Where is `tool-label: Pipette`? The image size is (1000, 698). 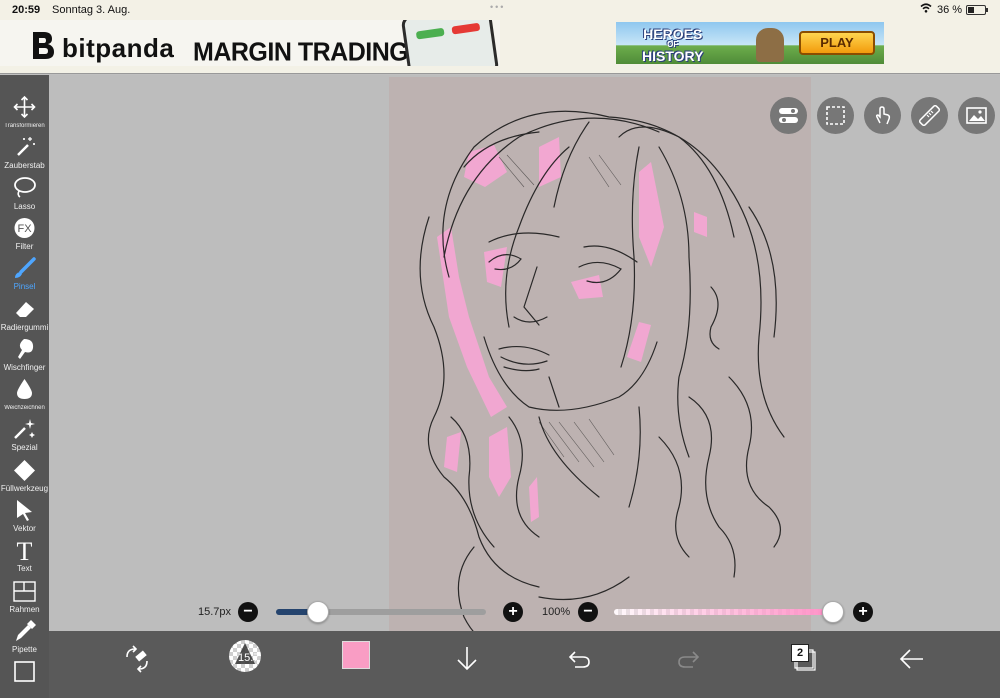
tool-label: Pipette is located at coordinates (24, 649).